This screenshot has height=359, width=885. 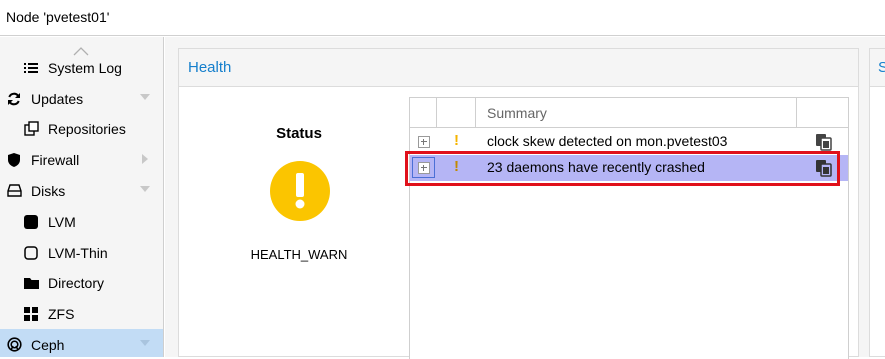 What do you see at coordinates (31, 314) in the screenshot?
I see `grid-icon` at bounding box center [31, 314].